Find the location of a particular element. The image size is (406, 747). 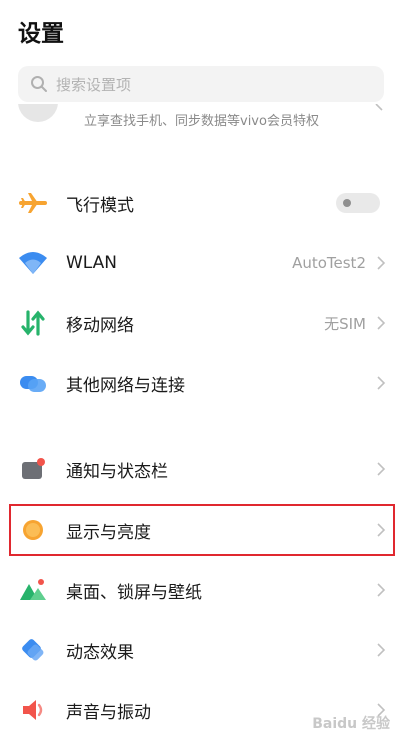

account-entry: 立享查找手机、同步数据等vivo会员特权 is located at coordinates (203, 119).